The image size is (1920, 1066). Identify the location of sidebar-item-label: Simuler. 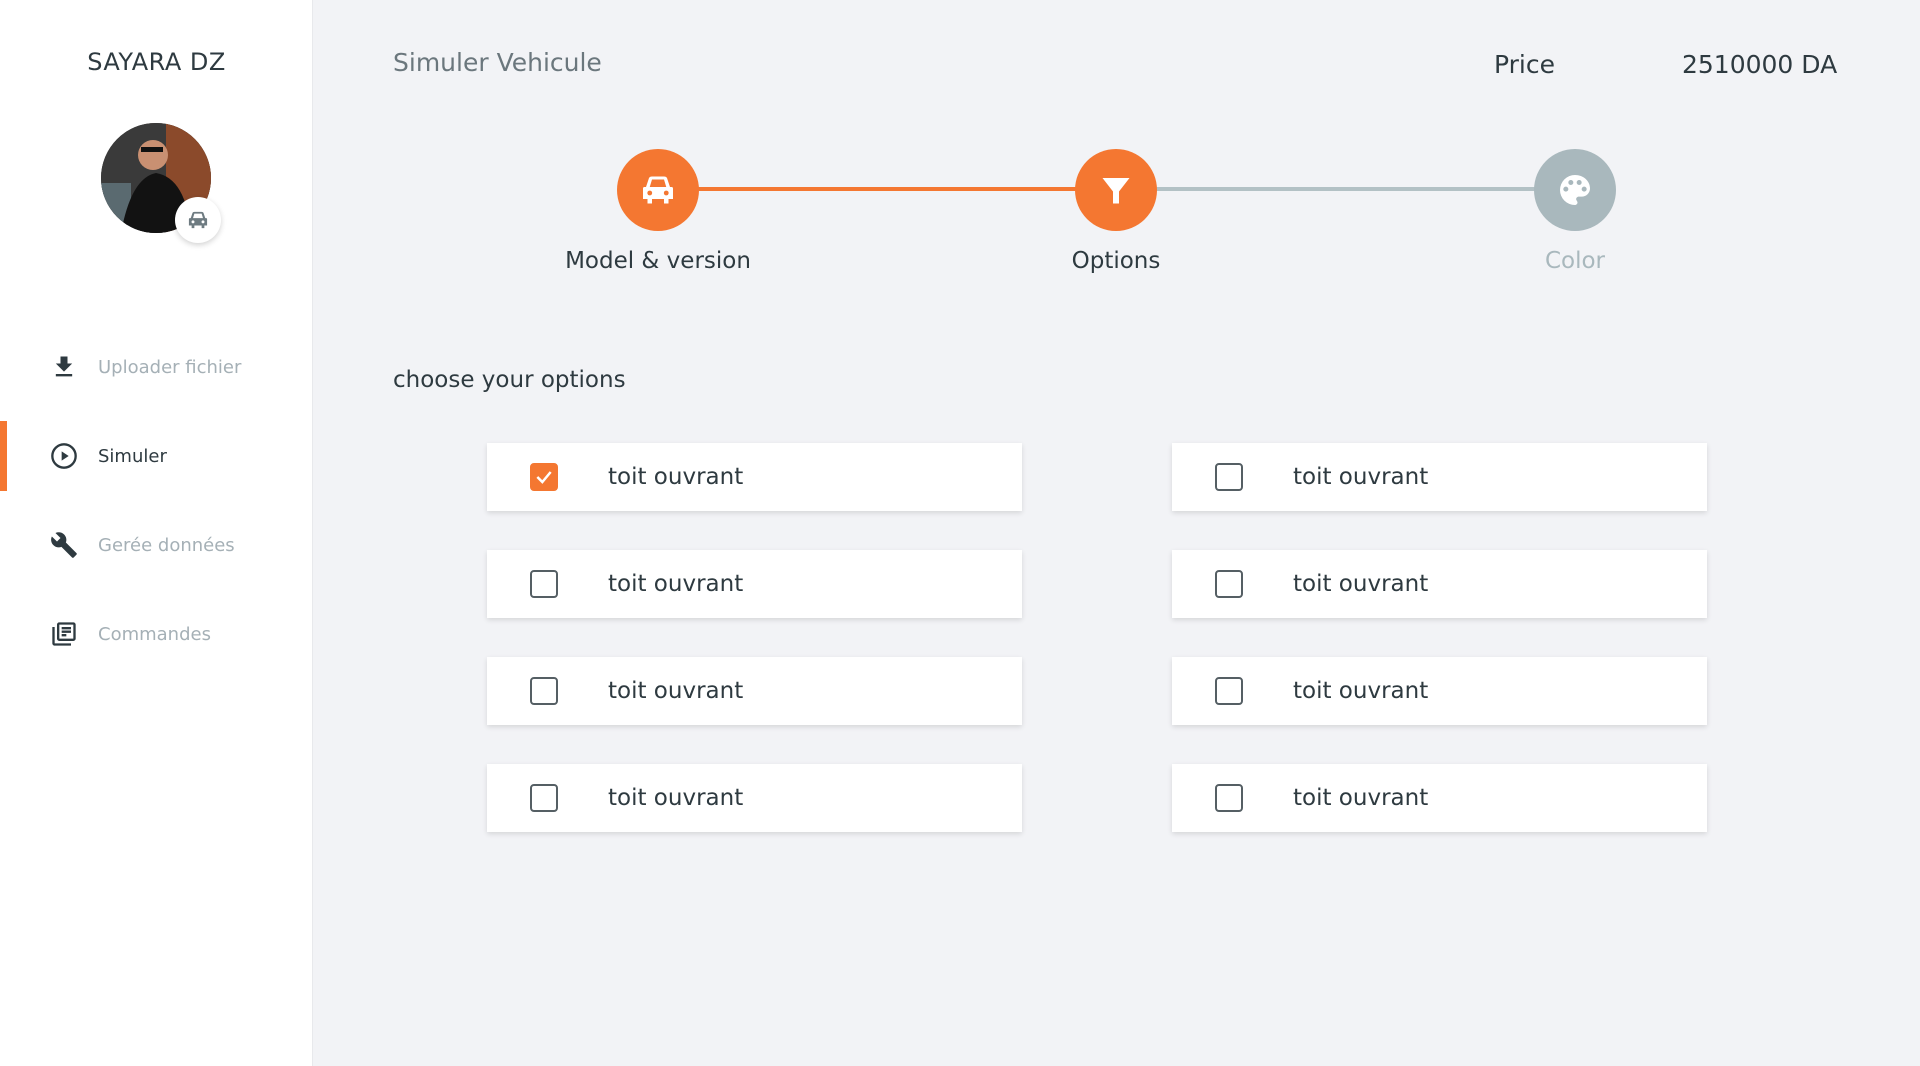
(132, 456).